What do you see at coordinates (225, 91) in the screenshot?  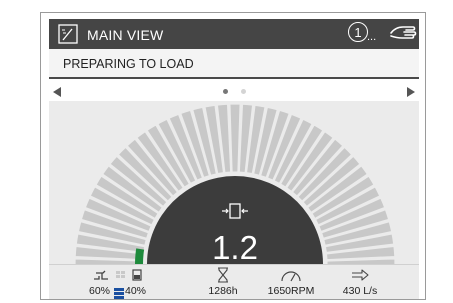 I see `page-dot-active` at bounding box center [225, 91].